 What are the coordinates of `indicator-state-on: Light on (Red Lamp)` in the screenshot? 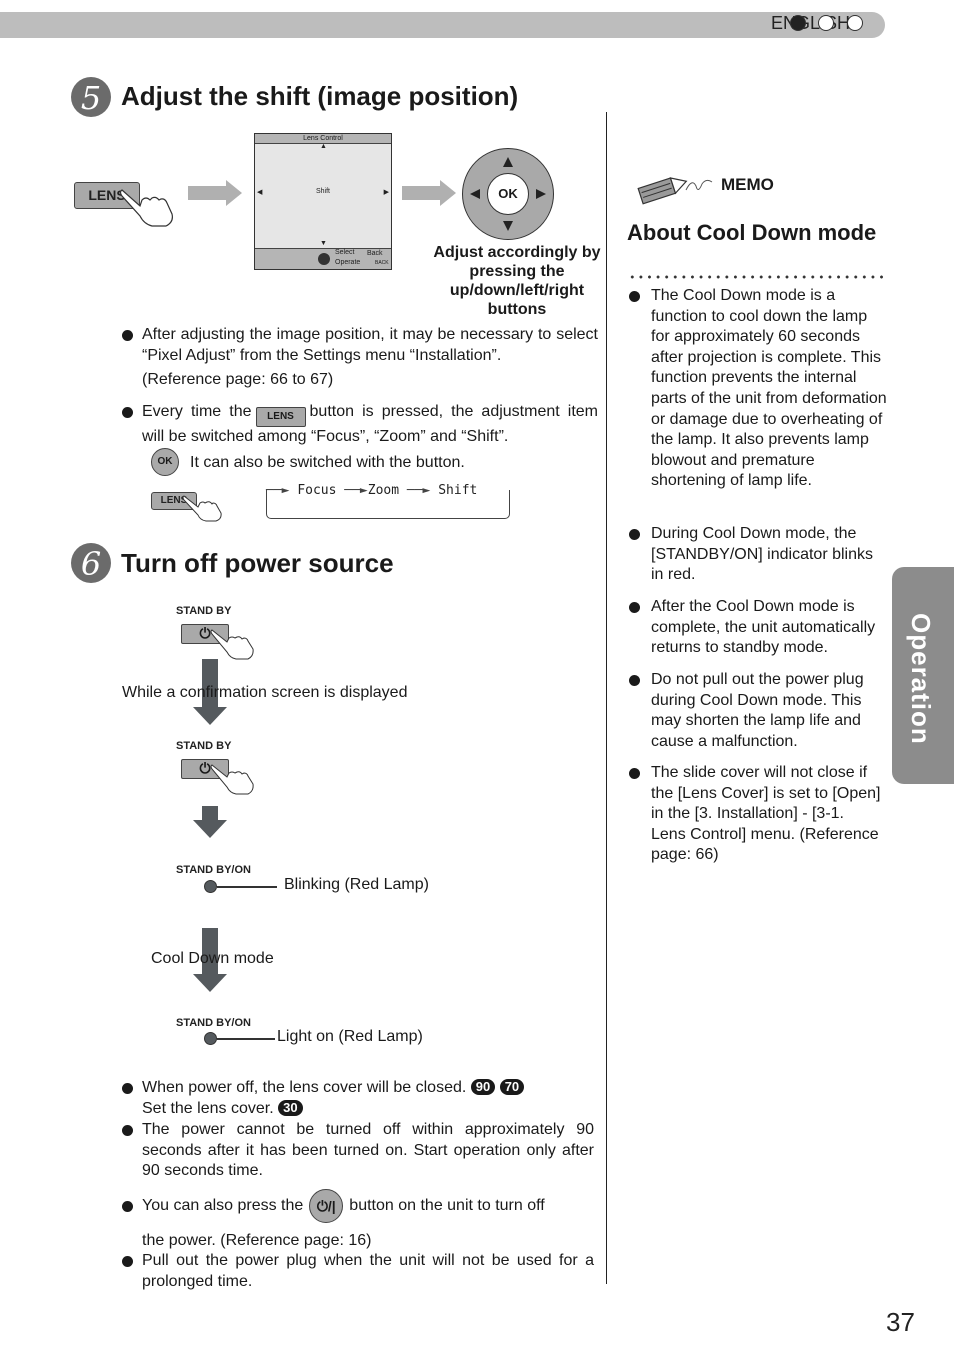 It's located at (350, 1036).